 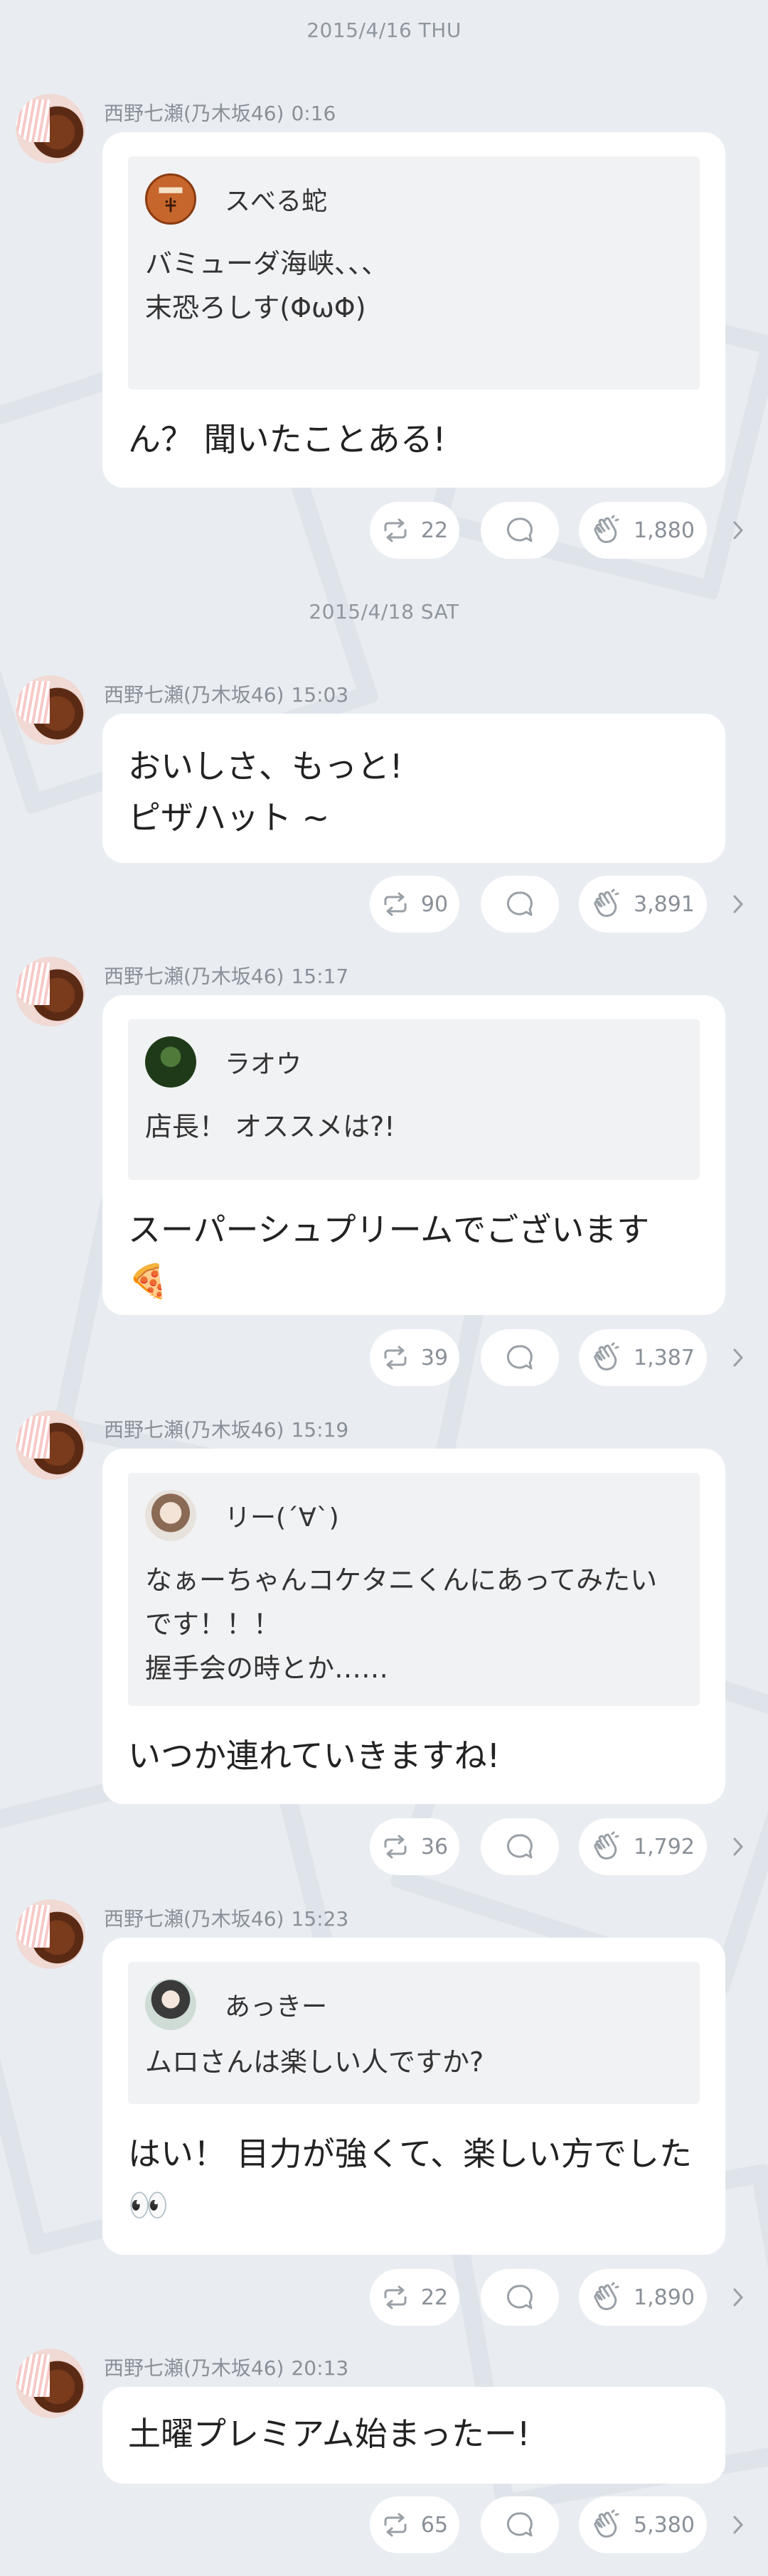 I want to click on author-line: 西野七瀬(乃木坂46) 20:13, so click(x=226, y=2367).